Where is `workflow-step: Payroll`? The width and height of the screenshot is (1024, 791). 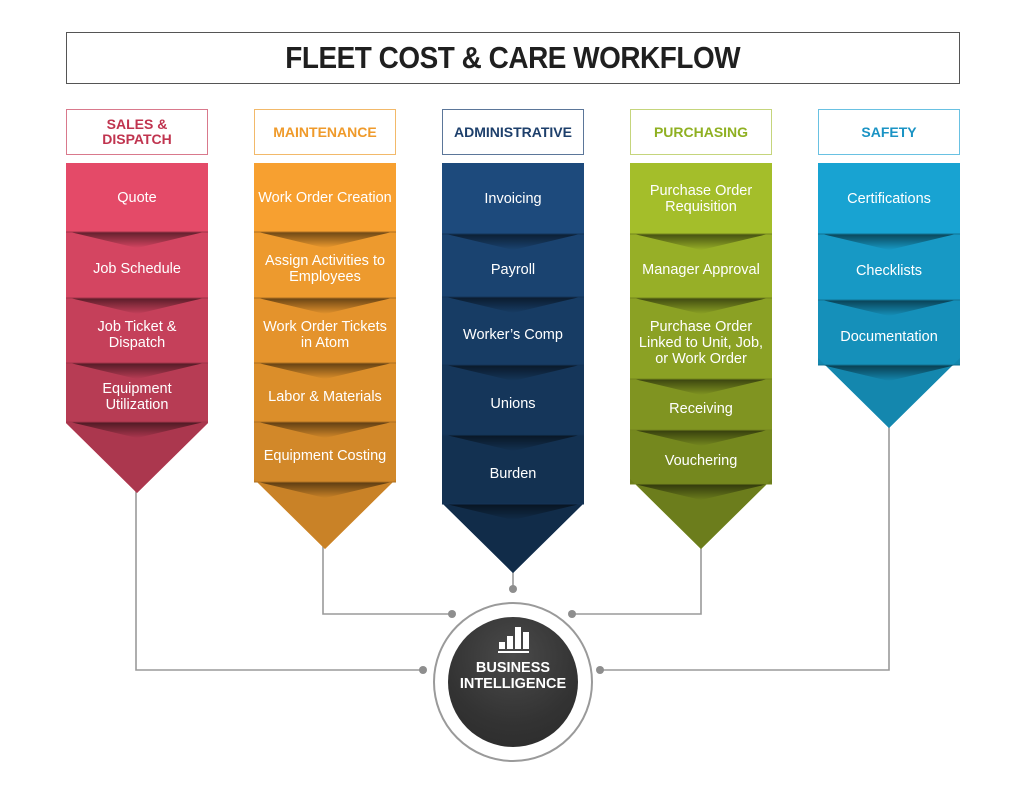 workflow-step: Payroll is located at coordinates (513, 269).